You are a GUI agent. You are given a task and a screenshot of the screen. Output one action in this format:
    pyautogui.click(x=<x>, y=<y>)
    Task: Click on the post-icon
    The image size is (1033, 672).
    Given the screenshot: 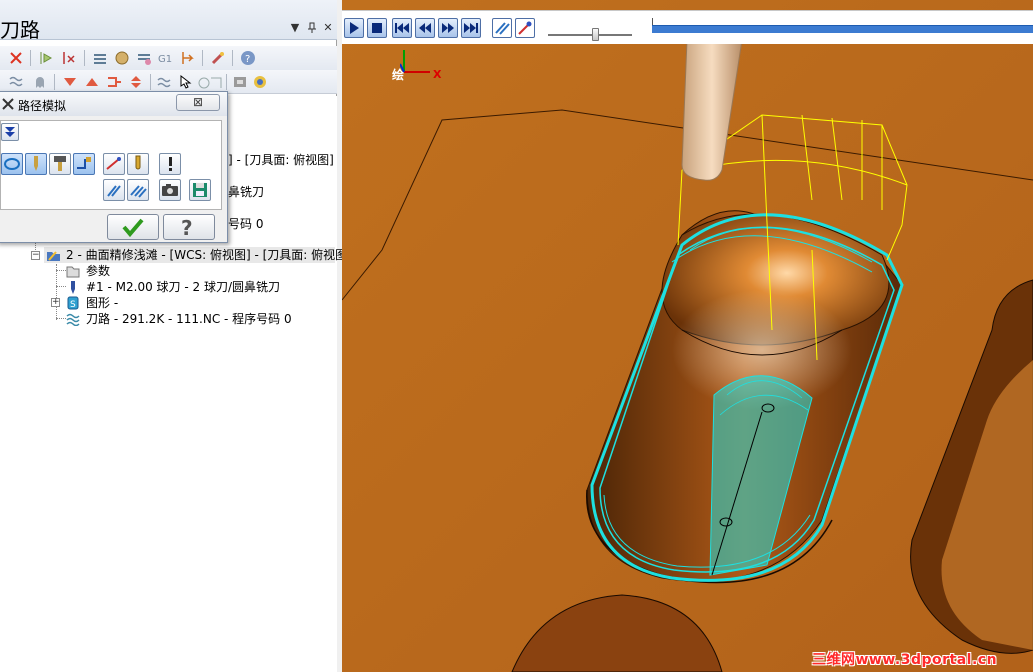 What is the action you would take?
    pyautogui.click(x=188, y=58)
    